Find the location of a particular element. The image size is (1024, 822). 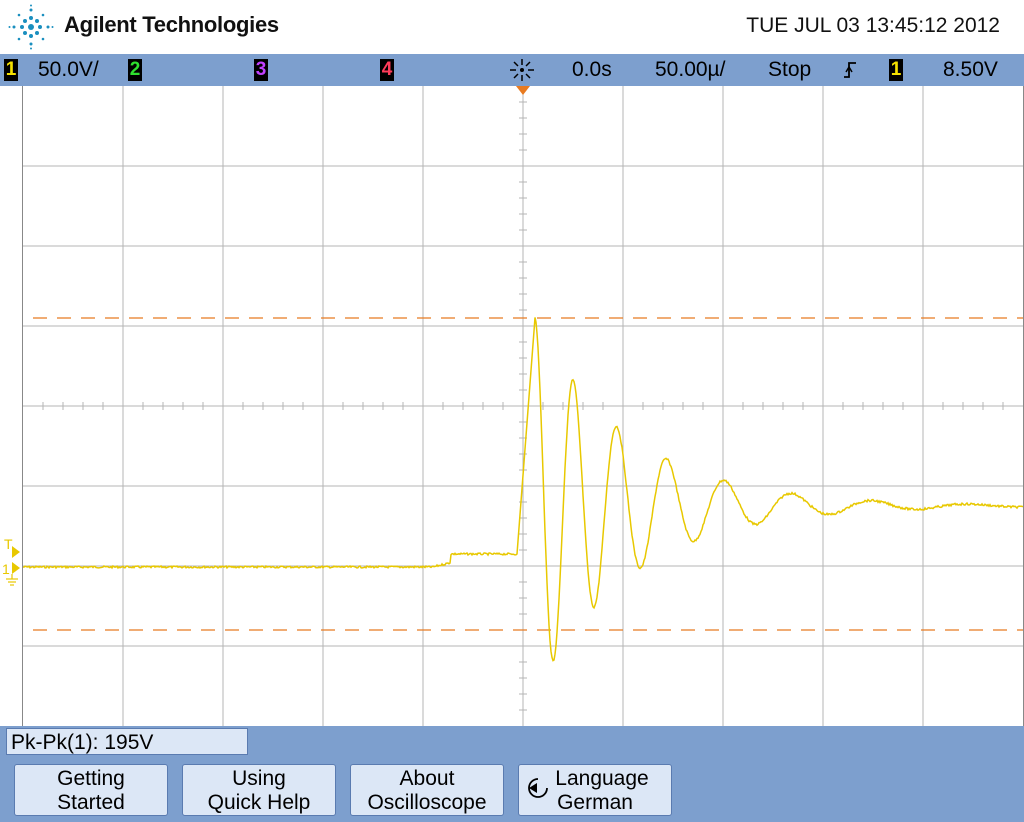

ground-level-markers: T 1 is located at coordinates (11, 561).